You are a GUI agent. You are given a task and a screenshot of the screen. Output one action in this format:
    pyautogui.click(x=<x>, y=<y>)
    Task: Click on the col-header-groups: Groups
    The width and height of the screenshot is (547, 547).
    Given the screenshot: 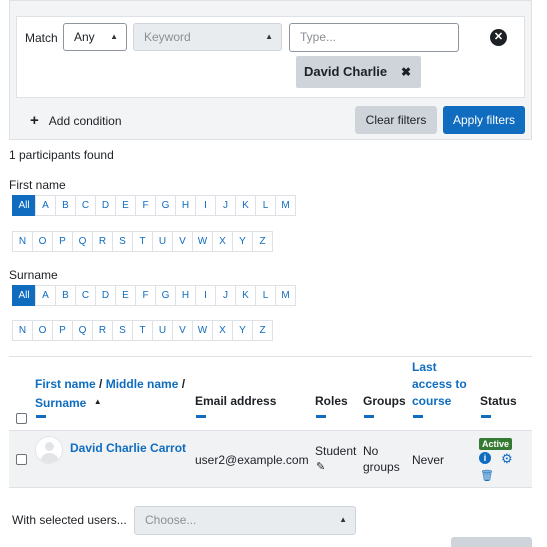 What is the action you would take?
    pyautogui.click(x=384, y=401)
    